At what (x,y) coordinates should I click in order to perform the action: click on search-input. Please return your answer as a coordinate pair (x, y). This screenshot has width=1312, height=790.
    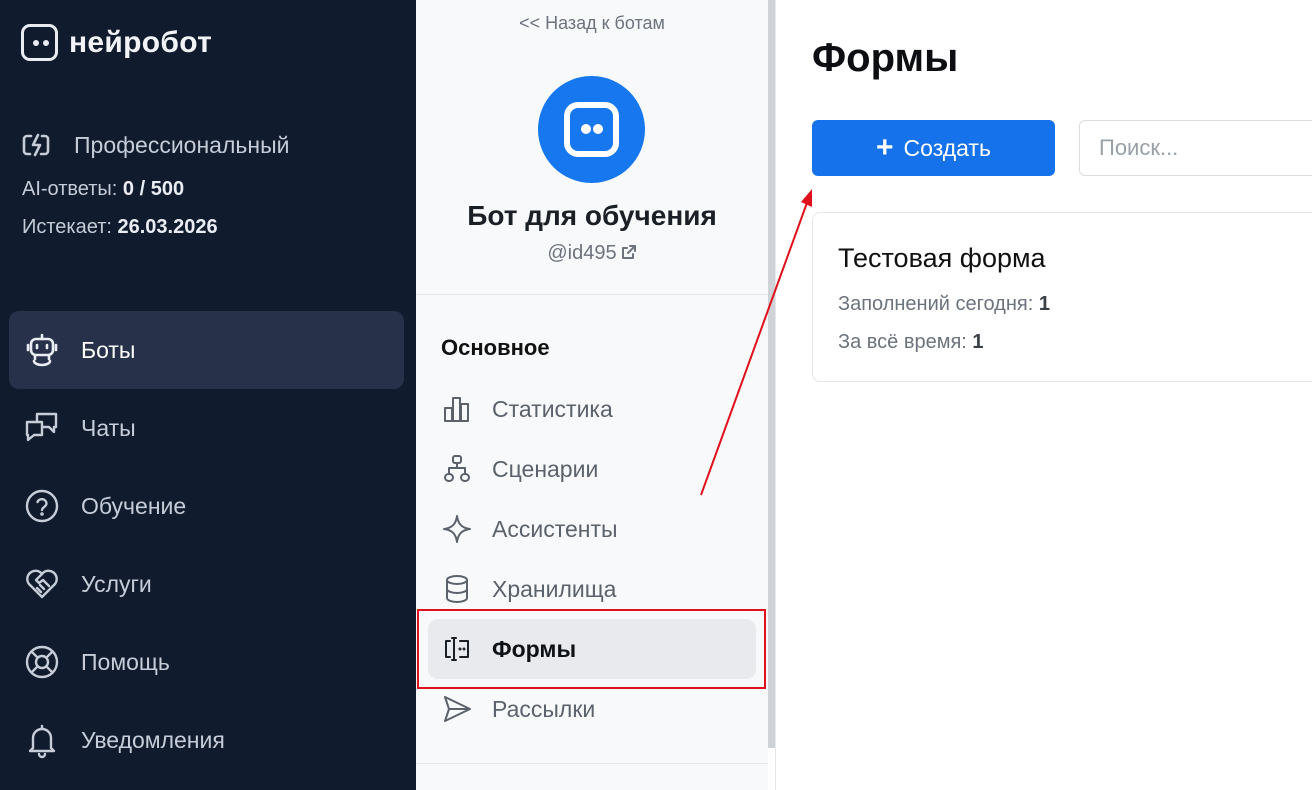
    Looking at the image, I should click on (1195, 148).